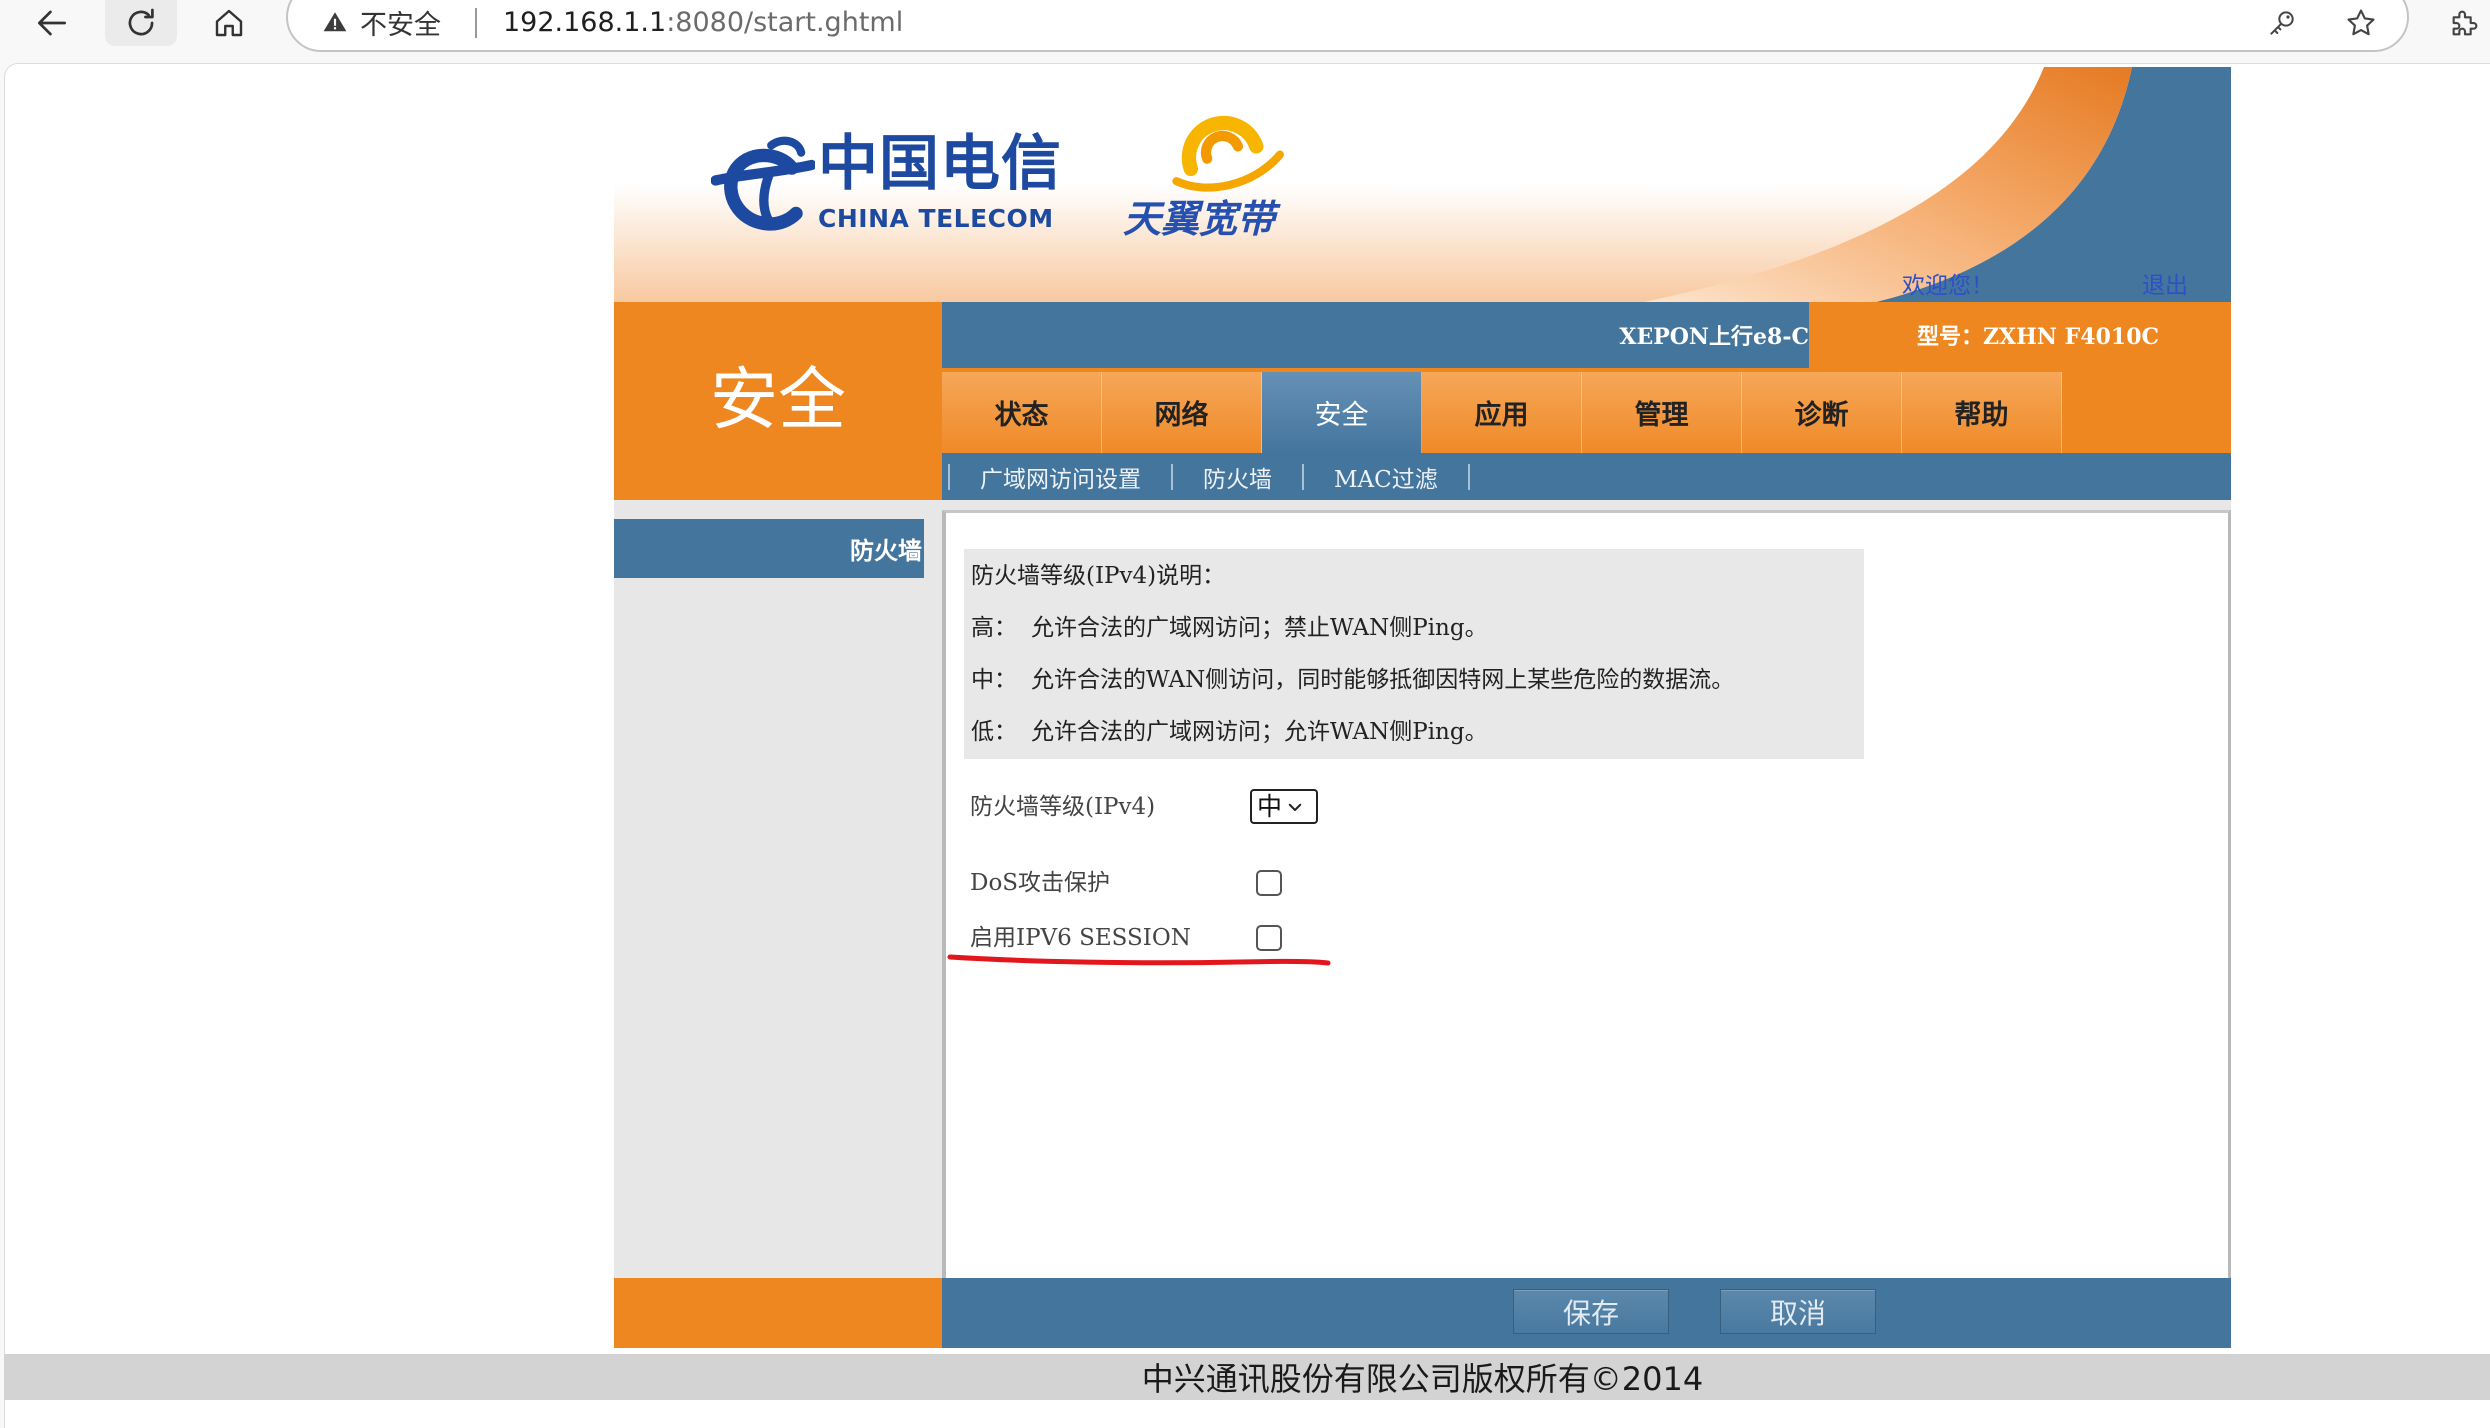  I want to click on tianyi-swirl-icon, so click(1228, 153).